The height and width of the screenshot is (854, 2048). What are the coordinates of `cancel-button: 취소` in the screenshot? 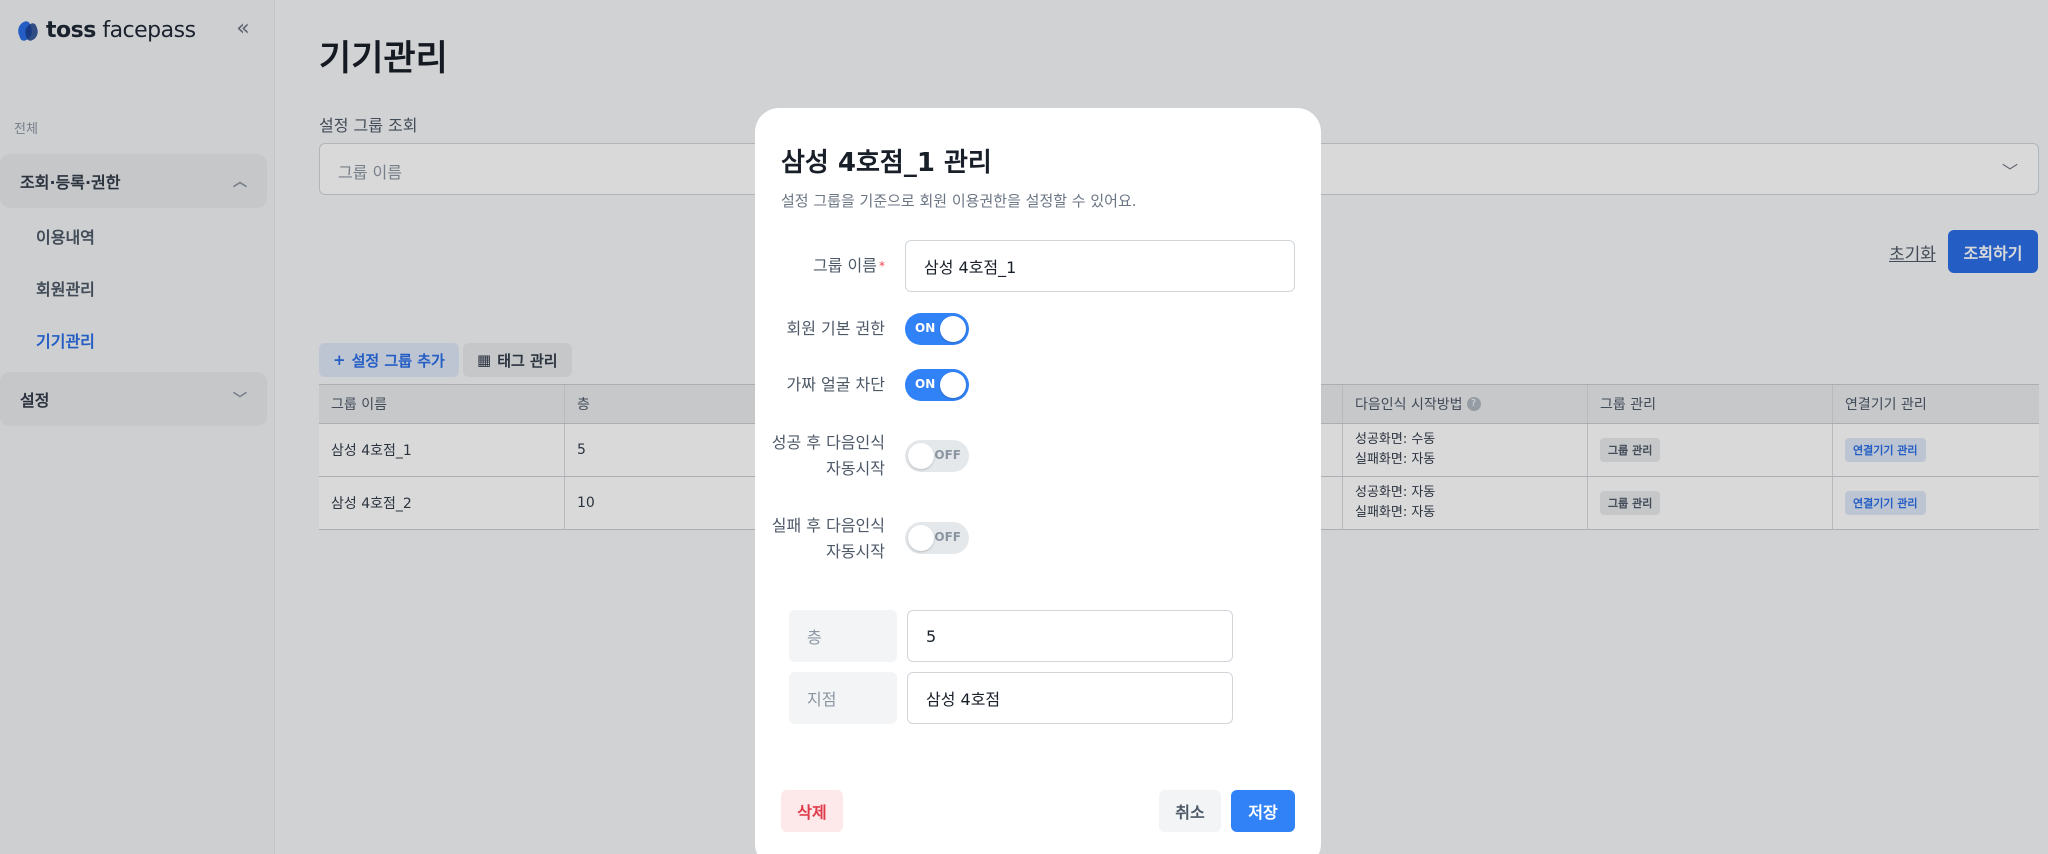 It's located at (1190, 811).